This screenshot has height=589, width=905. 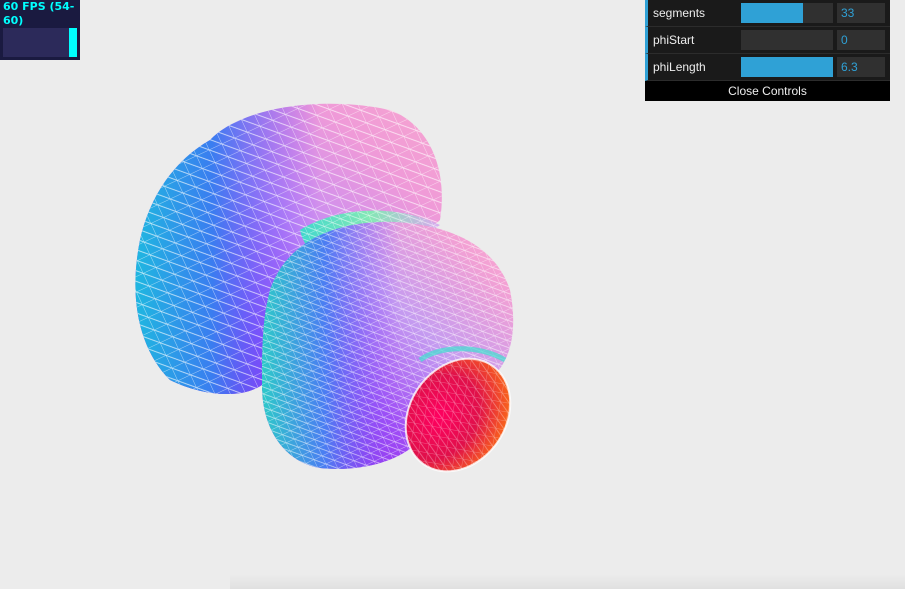 I want to click on fps-readout: 60 FPS (54-60), so click(x=39, y=13).